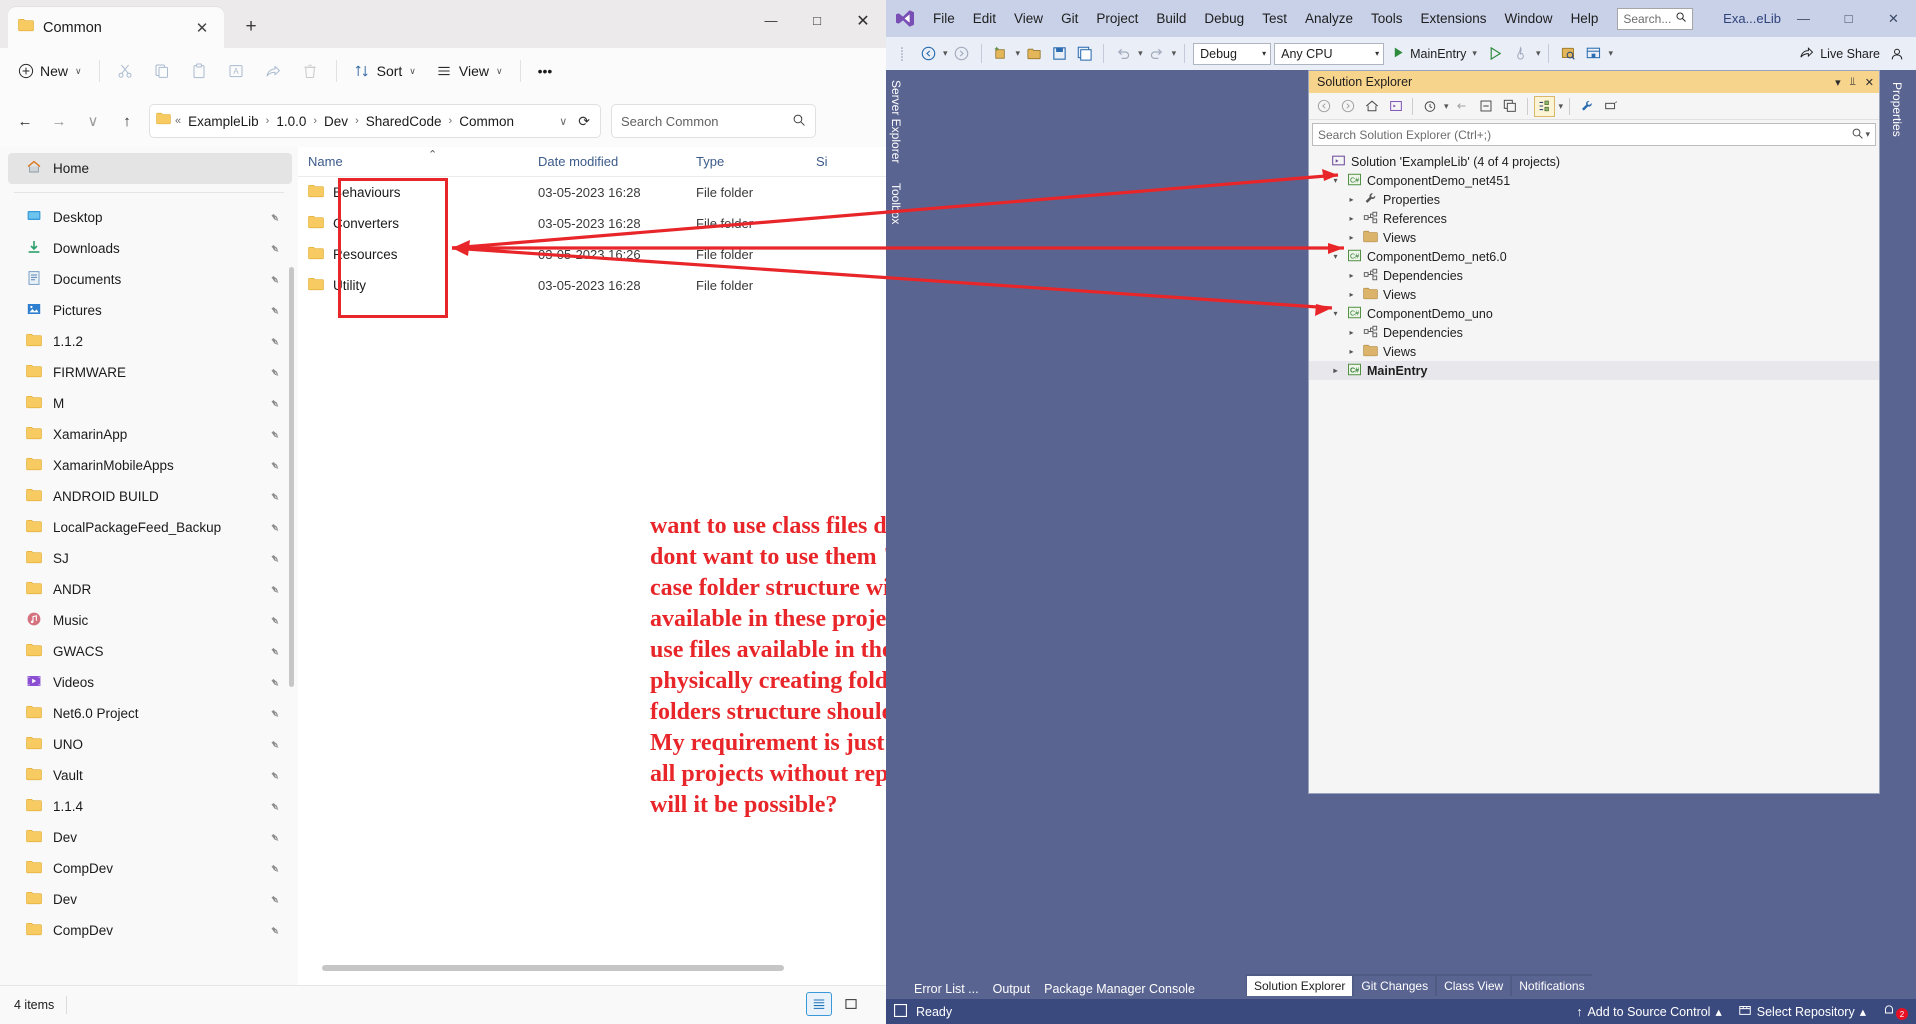  What do you see at coordinates (486, 121) in the screenshot?
I see `breadcrumb-4: Common` at bounding box center [486, 121].